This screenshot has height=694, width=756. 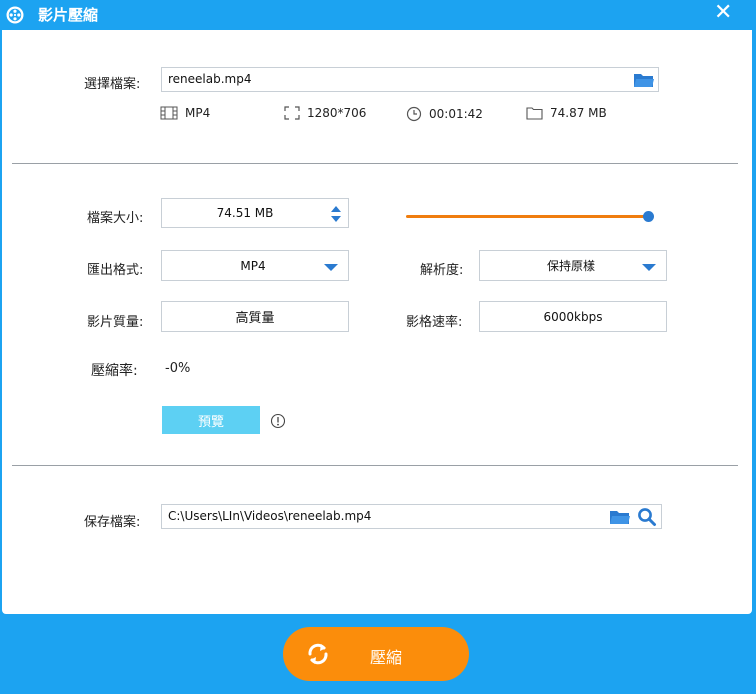 I want to click on source-file-value: reneelab.mp4, so click(x=210, y=79).